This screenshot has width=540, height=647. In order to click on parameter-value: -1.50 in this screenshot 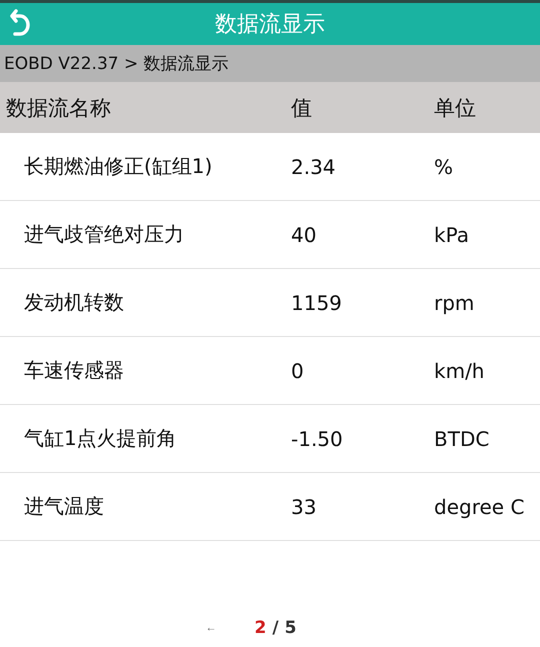, I will do `click(317, 438)`.